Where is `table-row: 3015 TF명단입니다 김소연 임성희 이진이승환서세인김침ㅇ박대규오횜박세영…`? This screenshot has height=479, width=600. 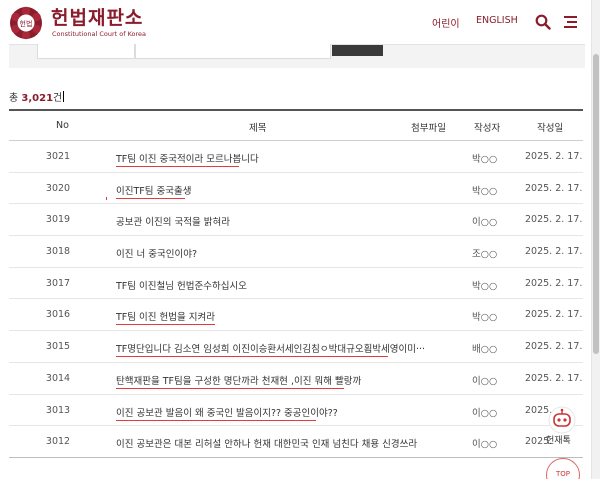
table-row: 3015 TF명단입니다 김소연 임성희 이진이승환서세인김침ㅇ박대규오횜박세영… is located at coordinates (296, 347).